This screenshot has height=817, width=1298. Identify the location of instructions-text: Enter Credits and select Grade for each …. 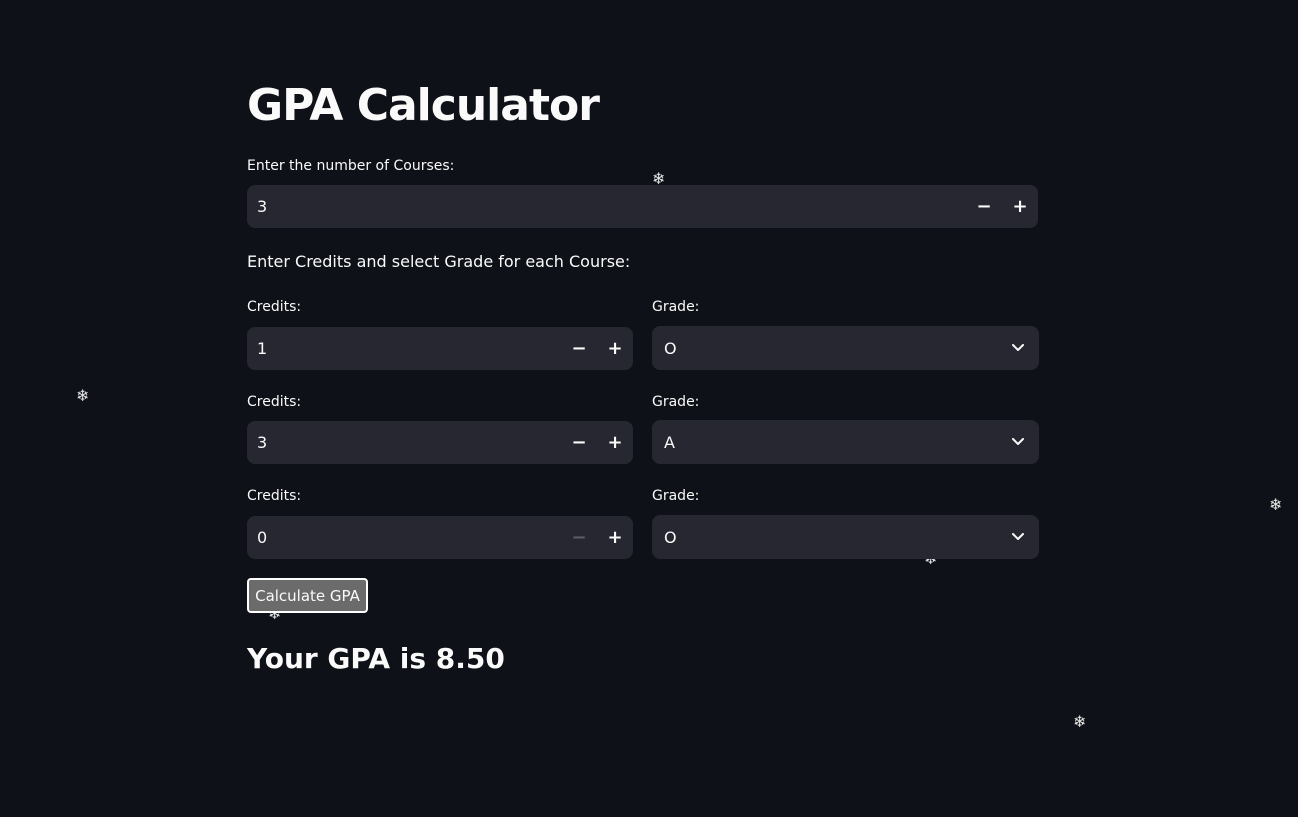
(439, 261).